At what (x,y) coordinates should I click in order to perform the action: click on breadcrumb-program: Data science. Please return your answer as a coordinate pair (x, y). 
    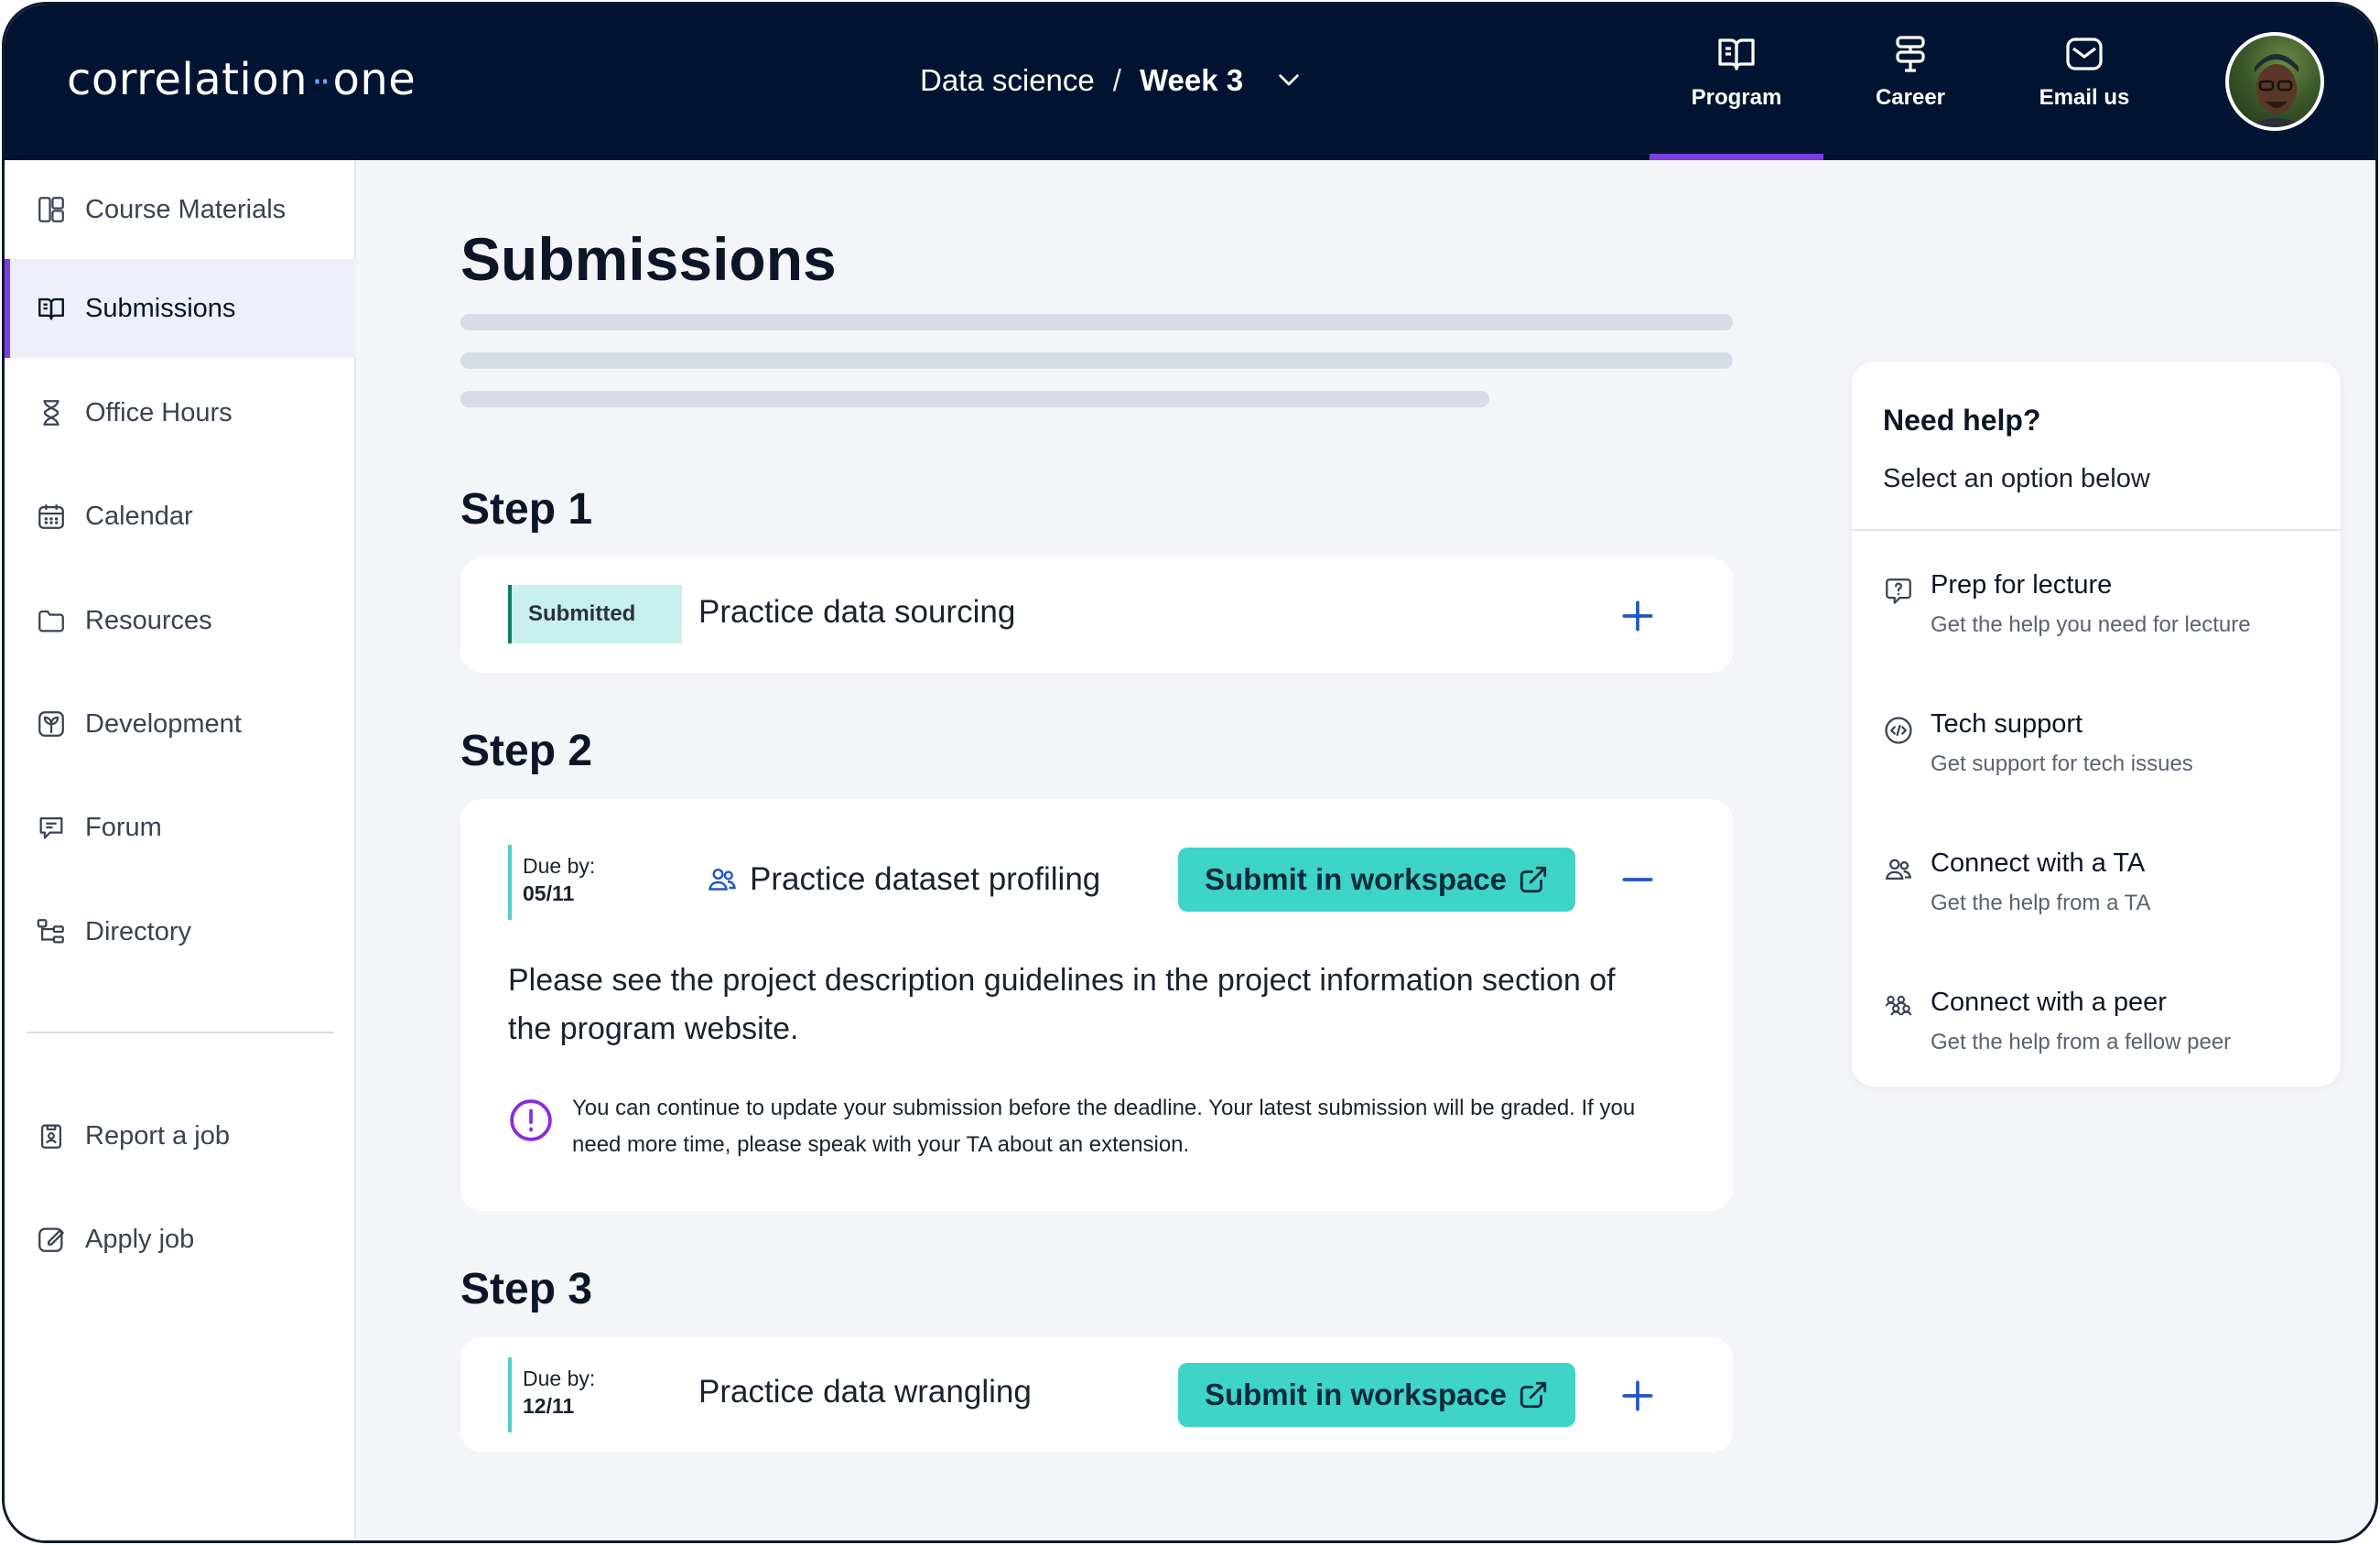
    Looking at the image, I should click on (1007, 80).